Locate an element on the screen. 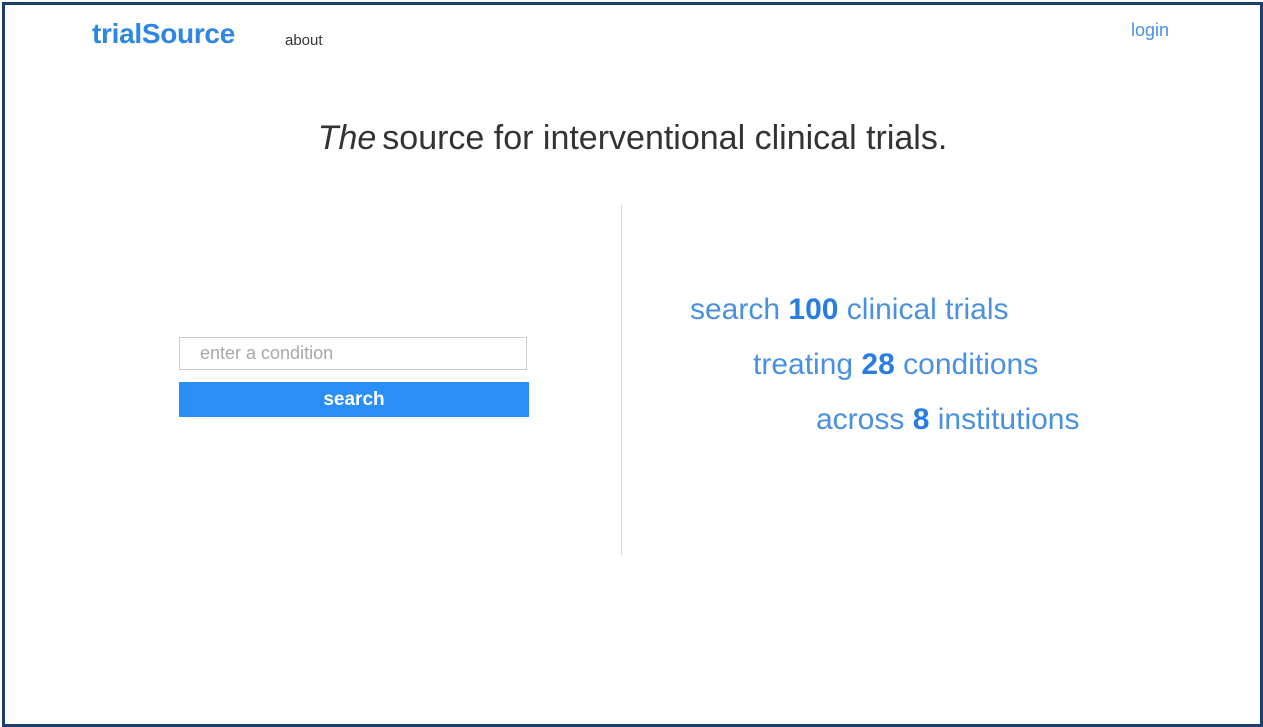  vertical-divider is located at coordinates (621, 380).